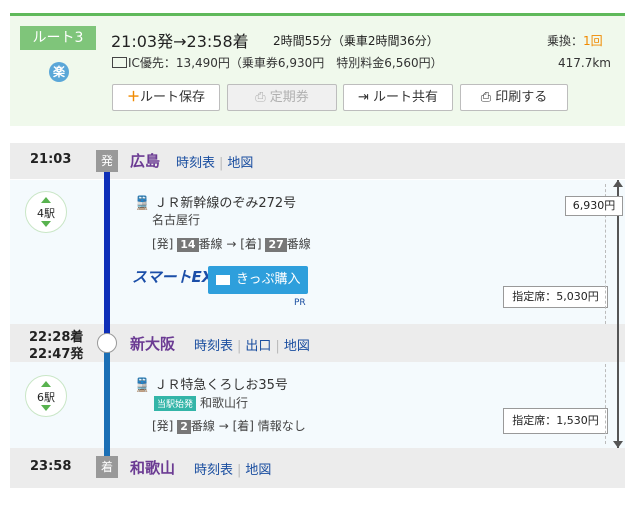  What do you see at coordinates (145, 160) in the screenshot?
I see `station-name: 広島` at bounding box center [145, 160].